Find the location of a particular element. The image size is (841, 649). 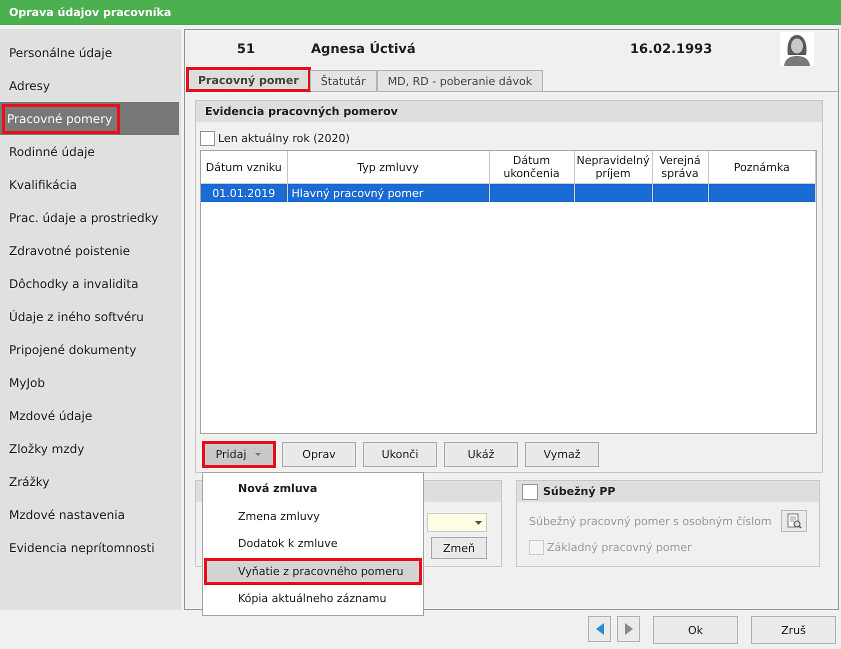

sidebar-item: Mzdové údaje is located at coordinates (89, 415).